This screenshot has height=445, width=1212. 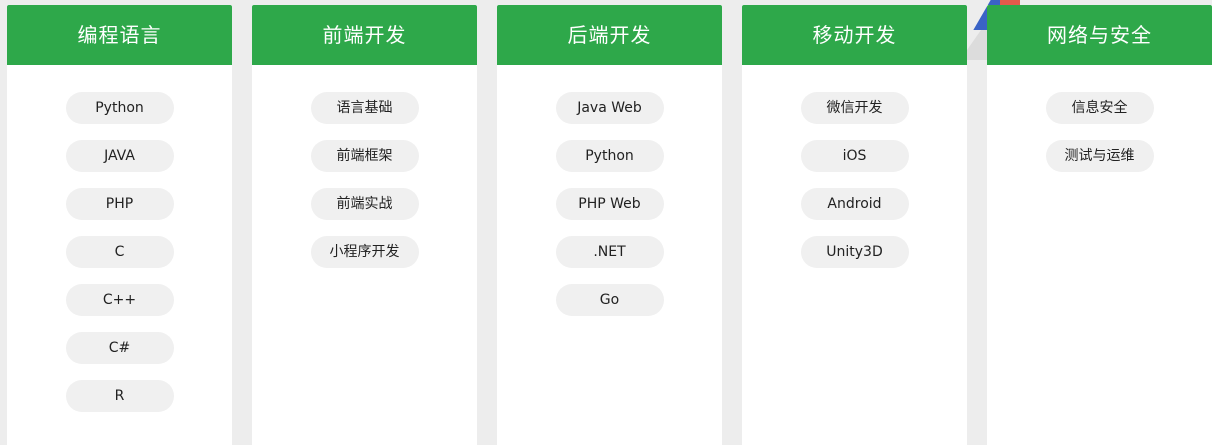 I want to click on tag-dotnet: .NET, so click(x=609, y=252).